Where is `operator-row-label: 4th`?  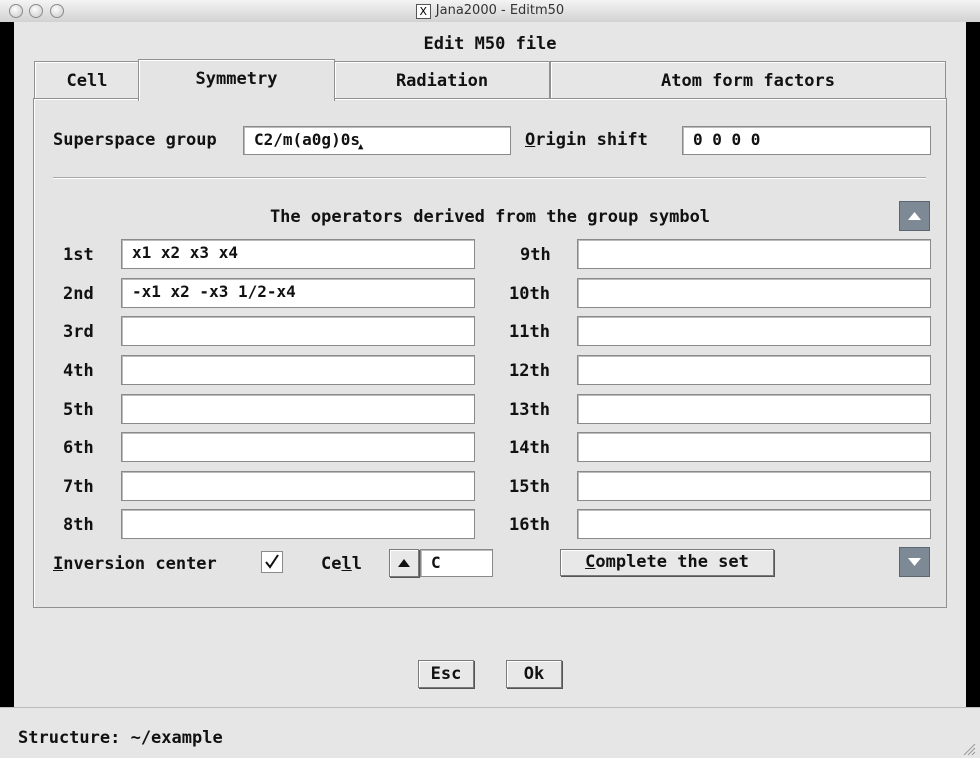 operator-row-label: 4th is located at coordinates (78, 371).